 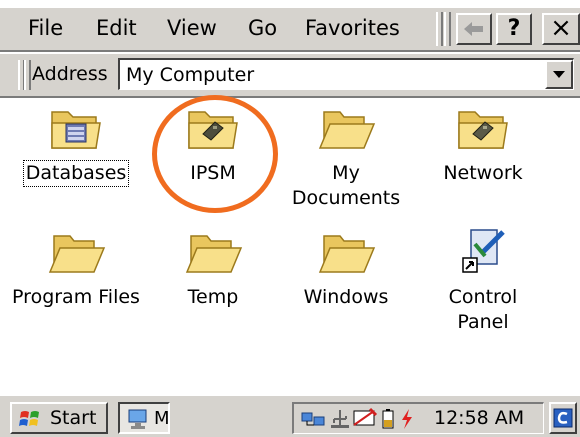 I want to click on address-input: My Computer, so click(x=346, y=74).